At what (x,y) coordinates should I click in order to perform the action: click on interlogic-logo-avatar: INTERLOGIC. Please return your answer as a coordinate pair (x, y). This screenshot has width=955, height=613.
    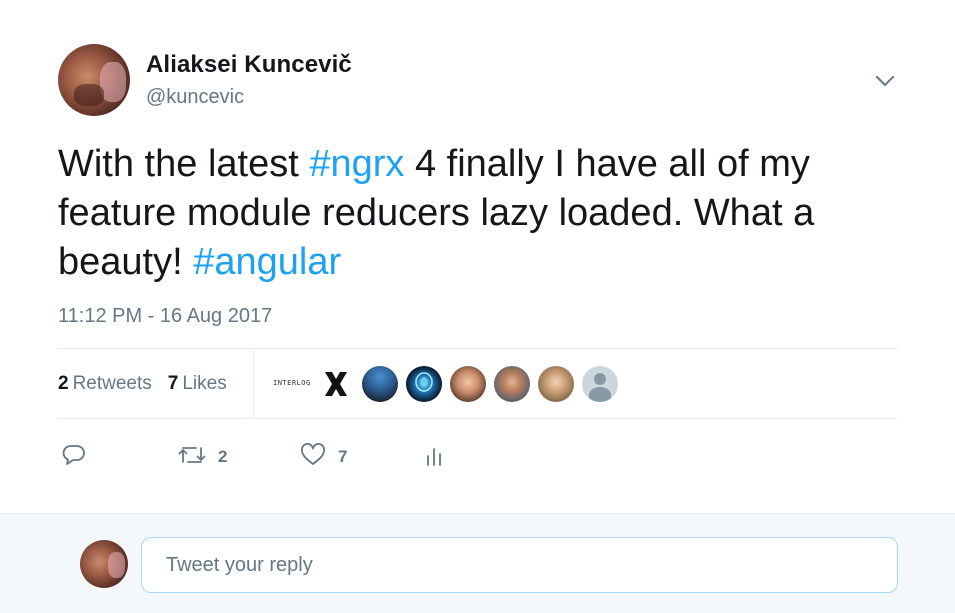
    Looking at the image, I should click on (290, 384).